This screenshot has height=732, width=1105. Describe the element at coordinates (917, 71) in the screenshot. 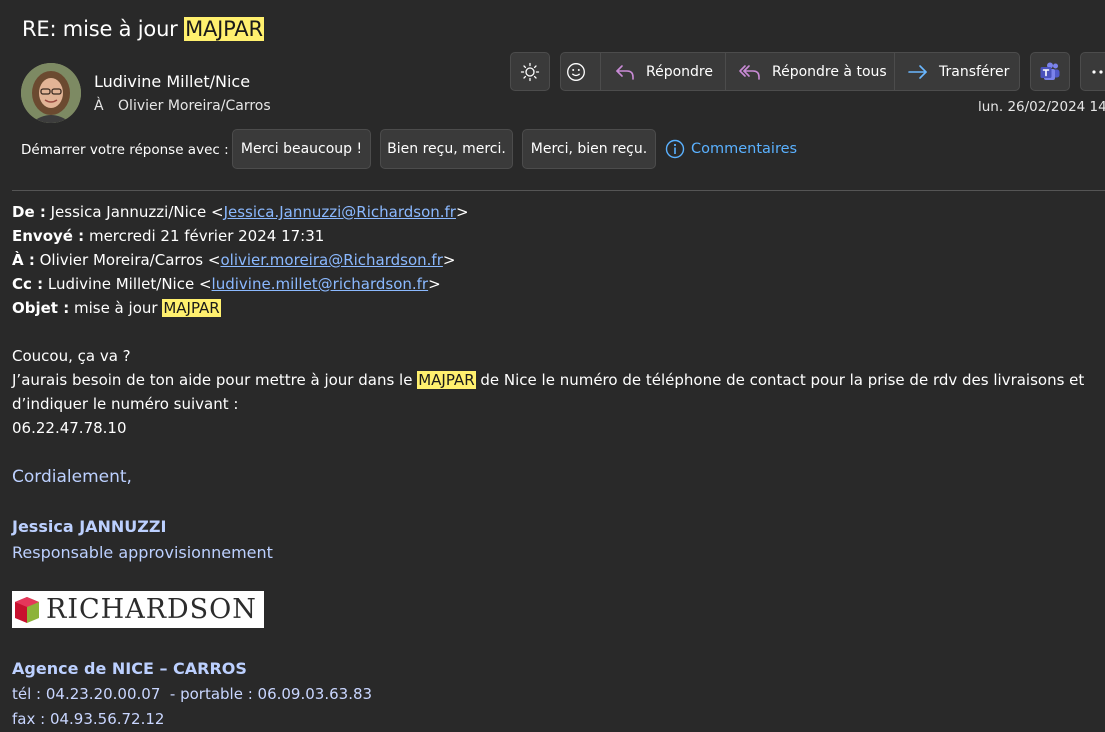

I see `forward-icon` at that location.